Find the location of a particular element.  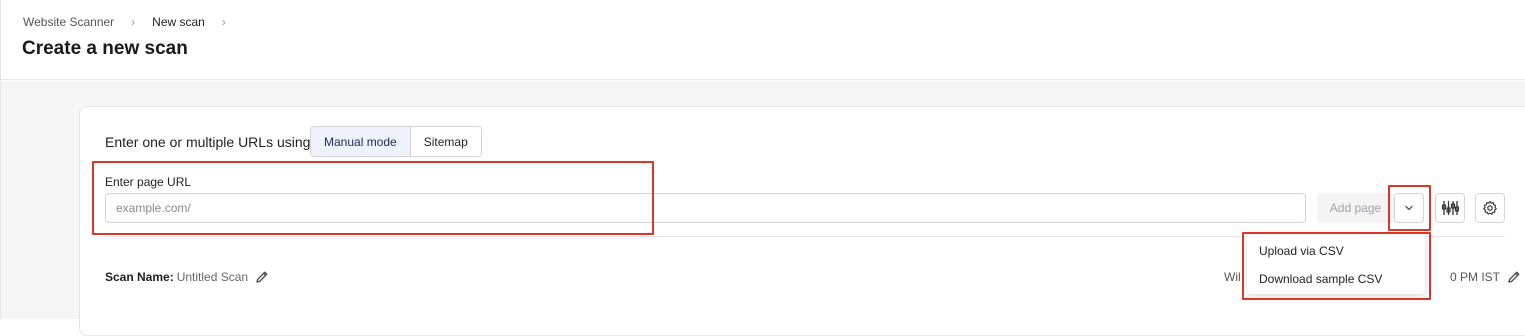

mode-label: Enter one or multiple URLs using is located at coordinates (208, 142).